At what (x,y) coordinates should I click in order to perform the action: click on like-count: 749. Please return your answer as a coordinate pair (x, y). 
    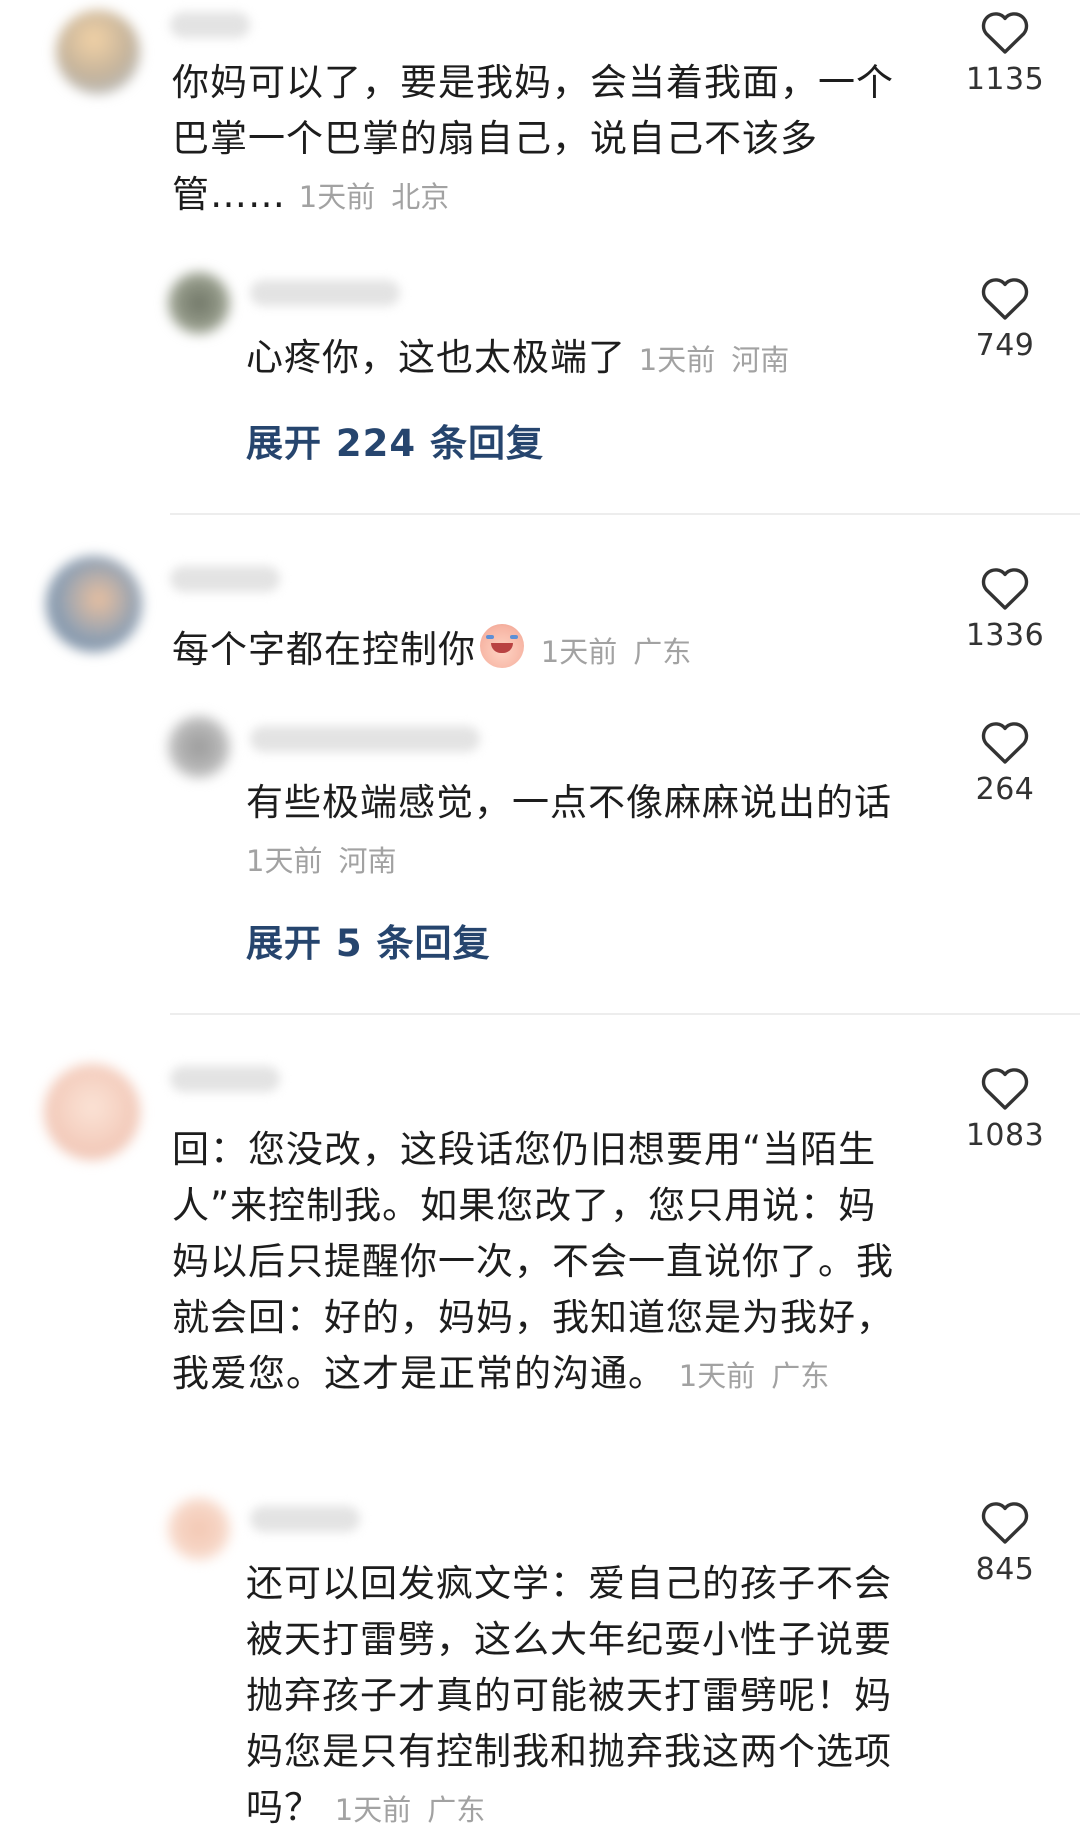
    Looking at the image, I should click on (1005, 345).